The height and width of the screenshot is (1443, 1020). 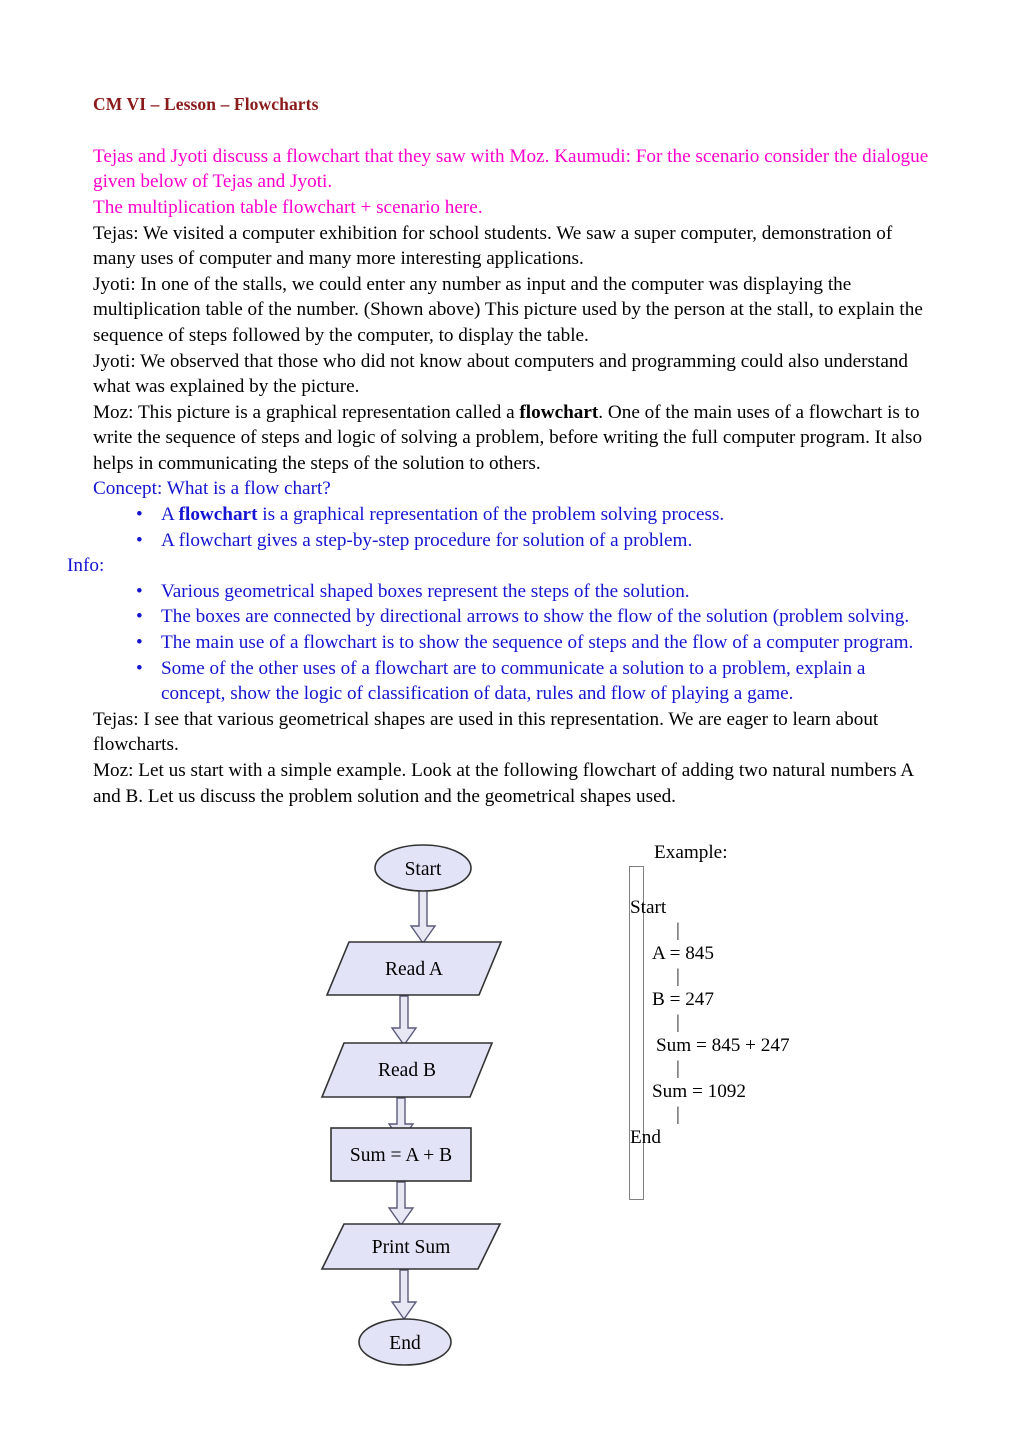 I want to click on example-step: Sum = 845 + 247, so click(x=723, y=1045).